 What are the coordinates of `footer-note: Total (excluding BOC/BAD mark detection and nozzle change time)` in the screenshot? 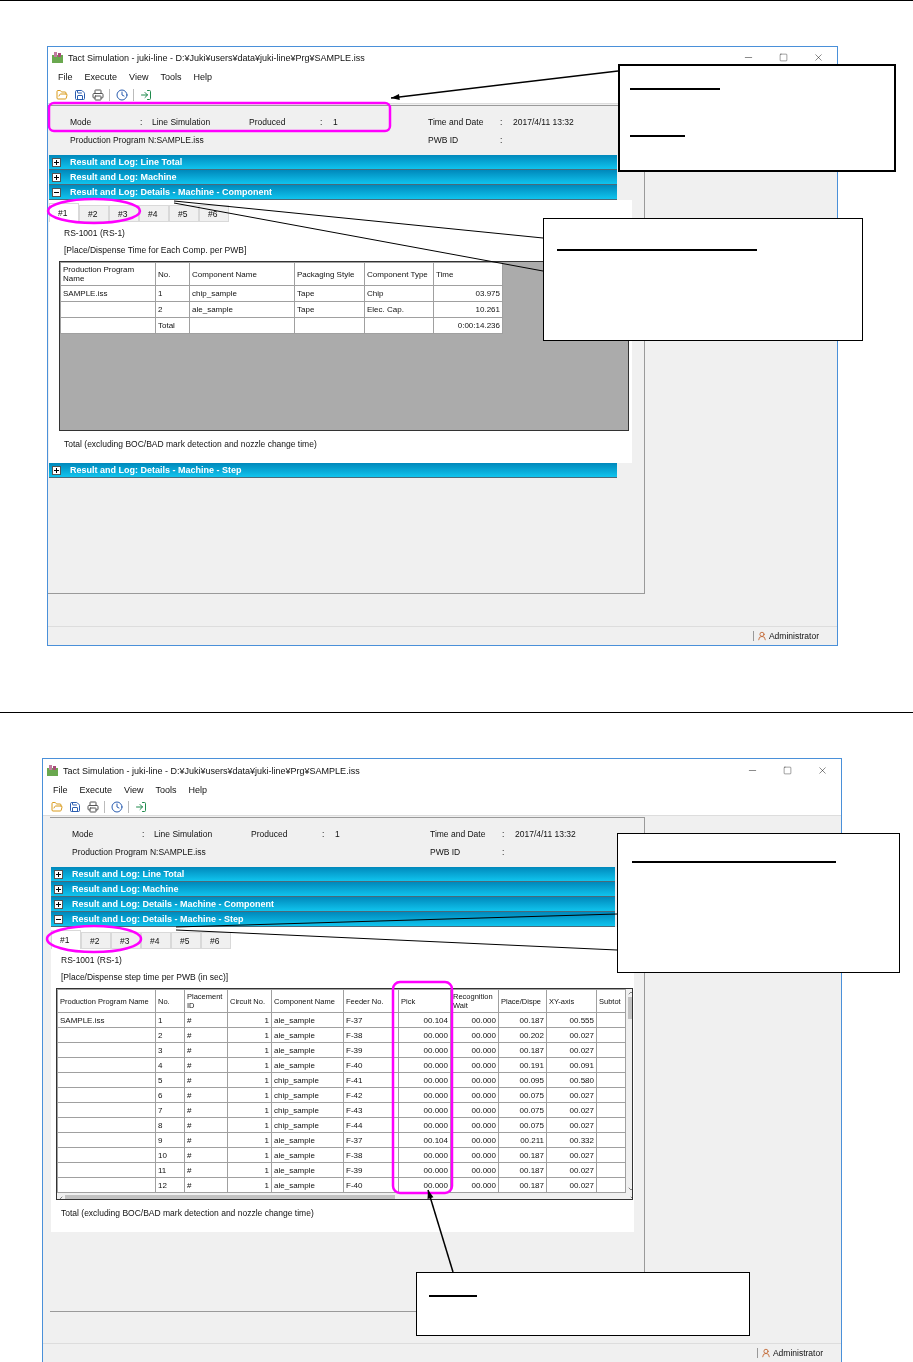 It's located at (187, 1213).